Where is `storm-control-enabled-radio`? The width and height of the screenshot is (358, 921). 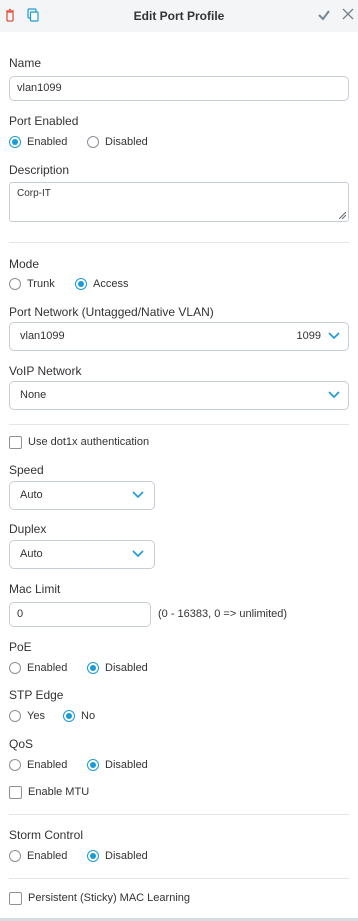
storm-control-enabled-radio is located at coordinates (15, 856).